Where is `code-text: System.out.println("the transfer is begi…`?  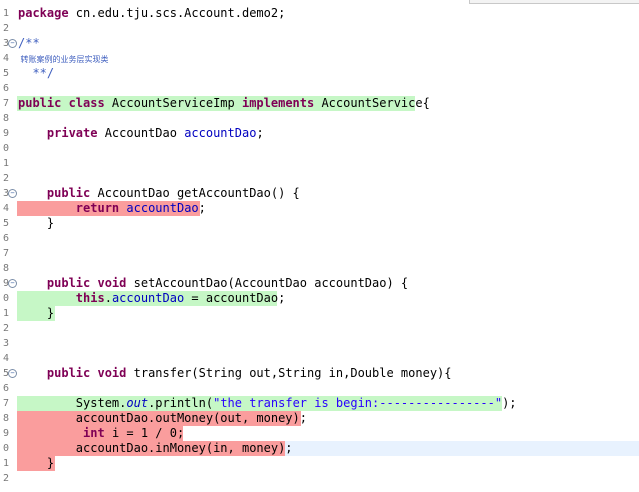
code-text: System.out.println("the transfer is begi… is located at coordinates (267, 403).